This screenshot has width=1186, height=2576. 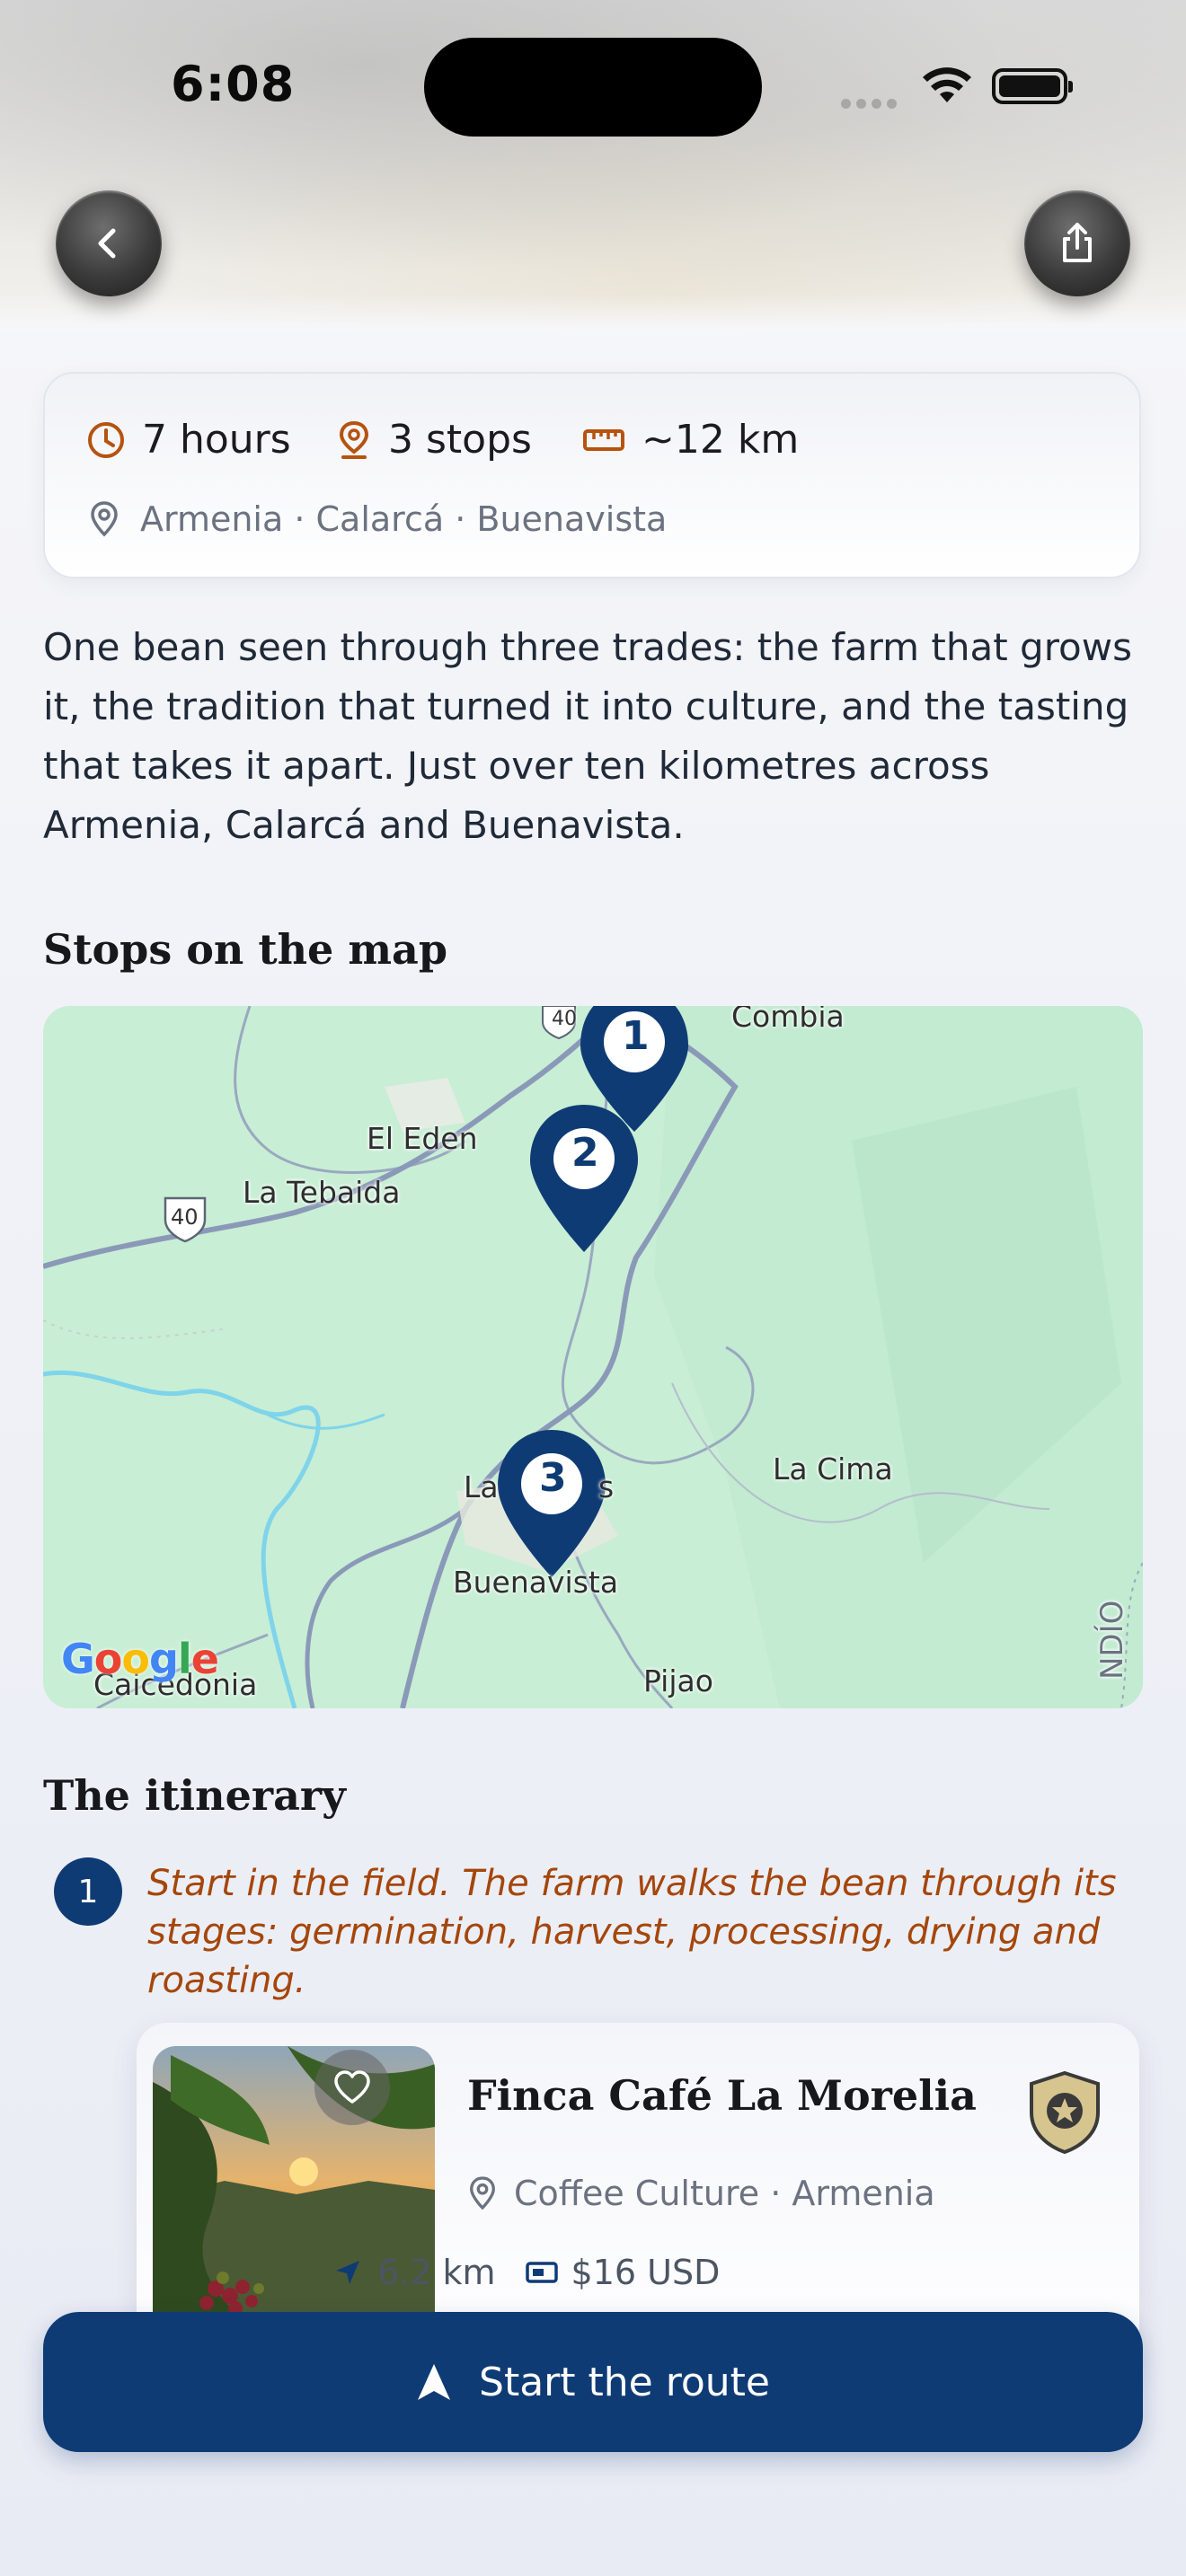 What do you see at coordinates (536, 1582) in the screenshot?
I see `map-label-buenavista: Buenavista` at bounding box center [536, 1582].